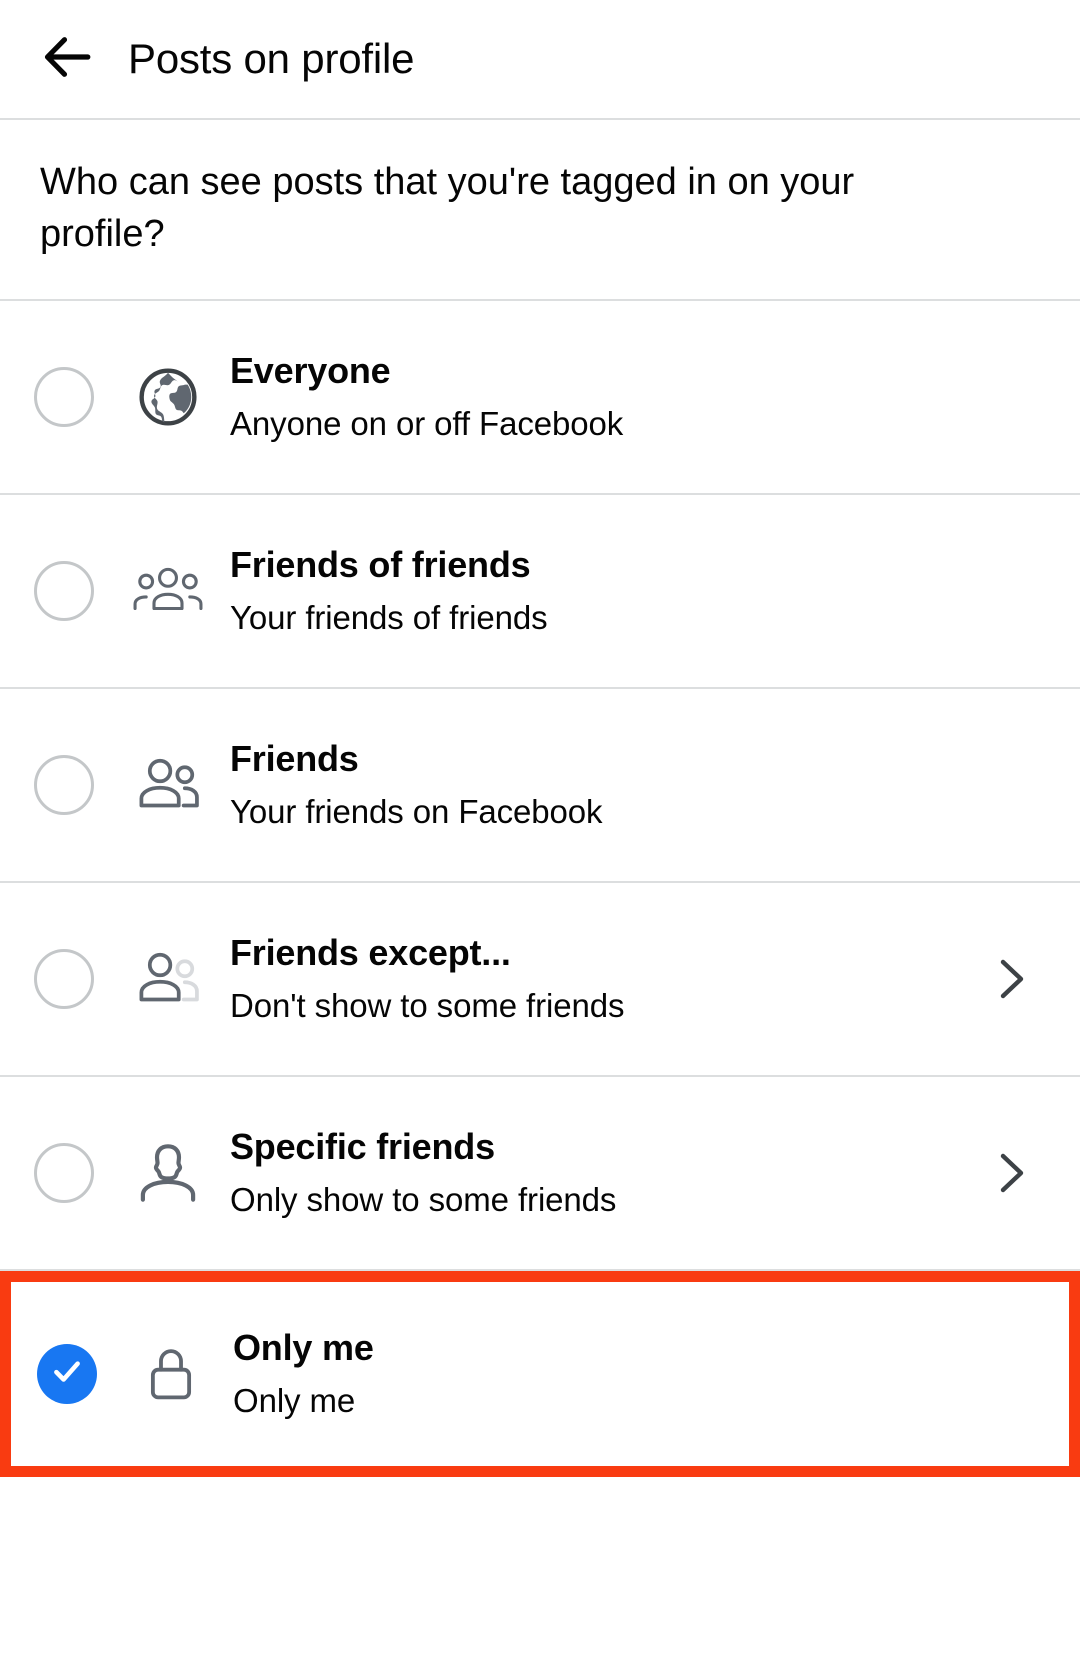 The width and height of the screenshot is (1080, 1671). Describe the element at coordinates (310, 370) in the screenshot. I see `option-title: Everyone` at that location.